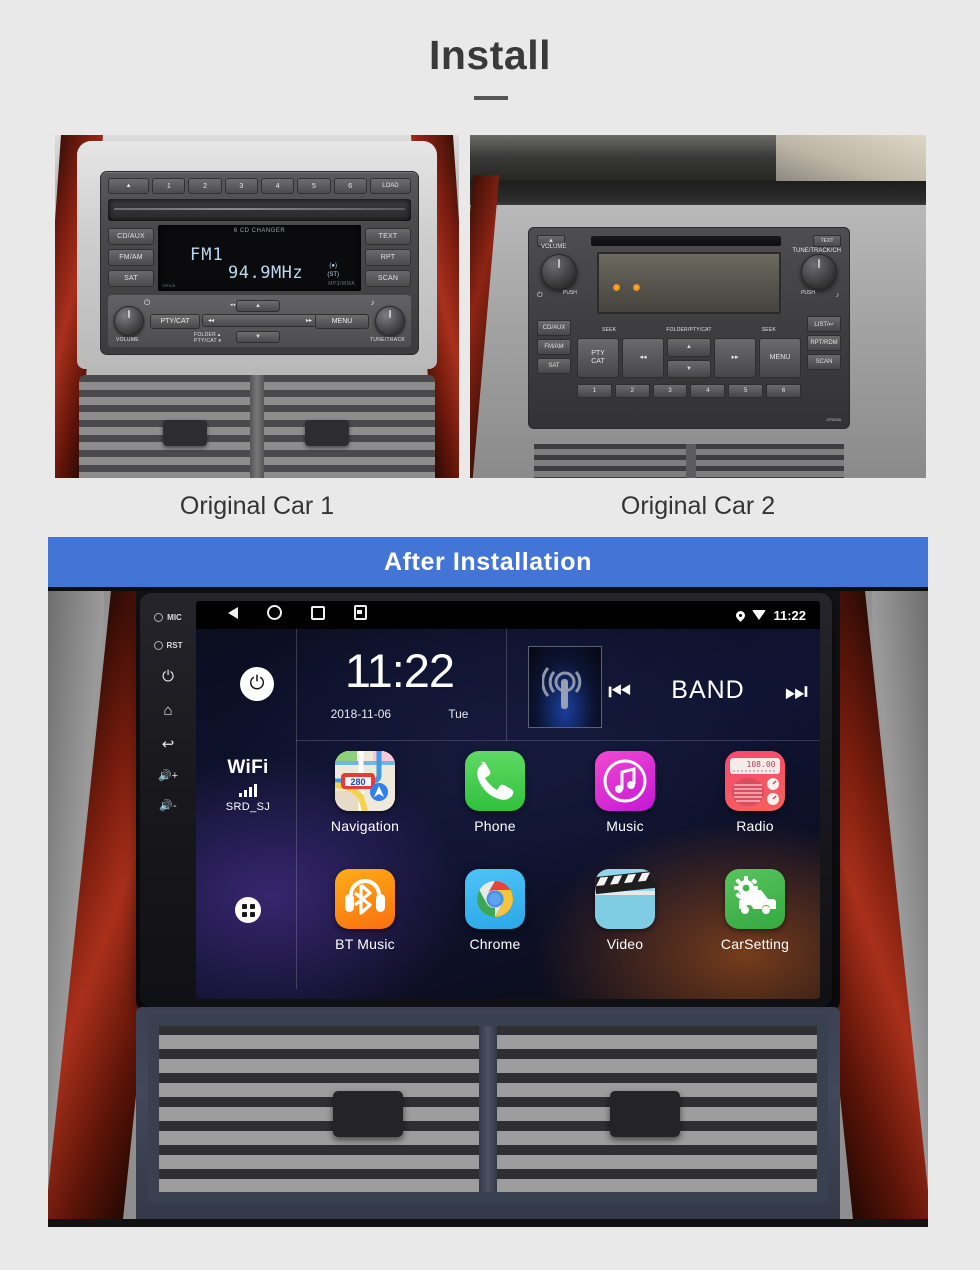 The height and width of the screenshot is (1270, 980). I want to click on car1-preset-2: 2, so click(205, 186).